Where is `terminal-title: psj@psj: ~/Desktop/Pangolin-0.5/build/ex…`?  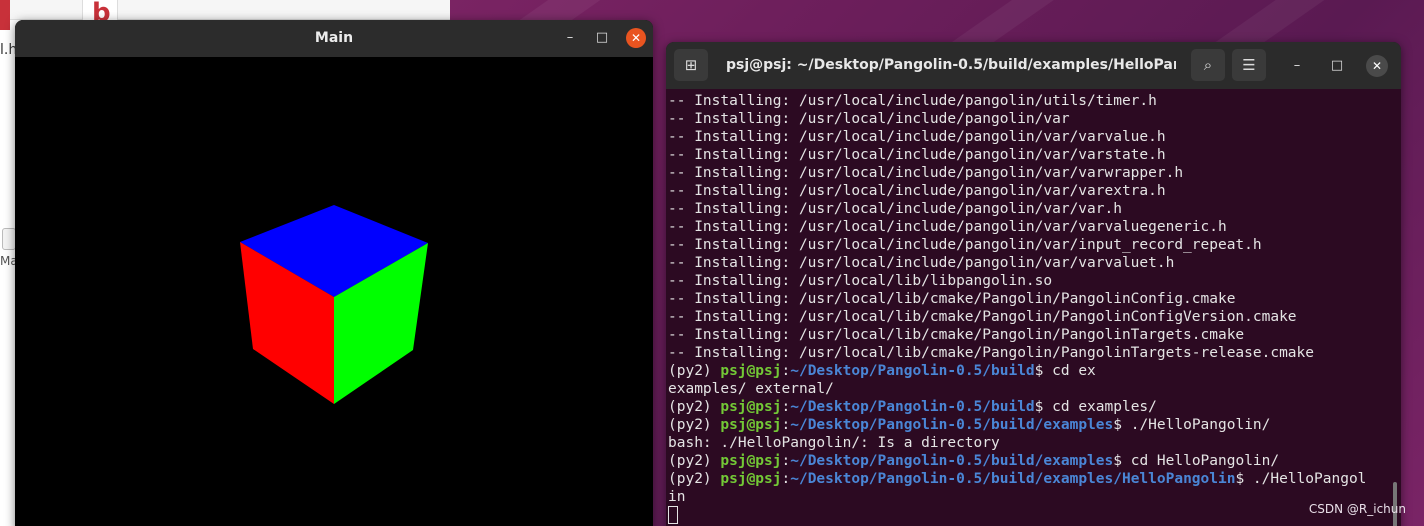 terminal-title: psj@psj: ~/Desktop/Pangolin-0.5/build/ex… is located at coordinates (951, 65).